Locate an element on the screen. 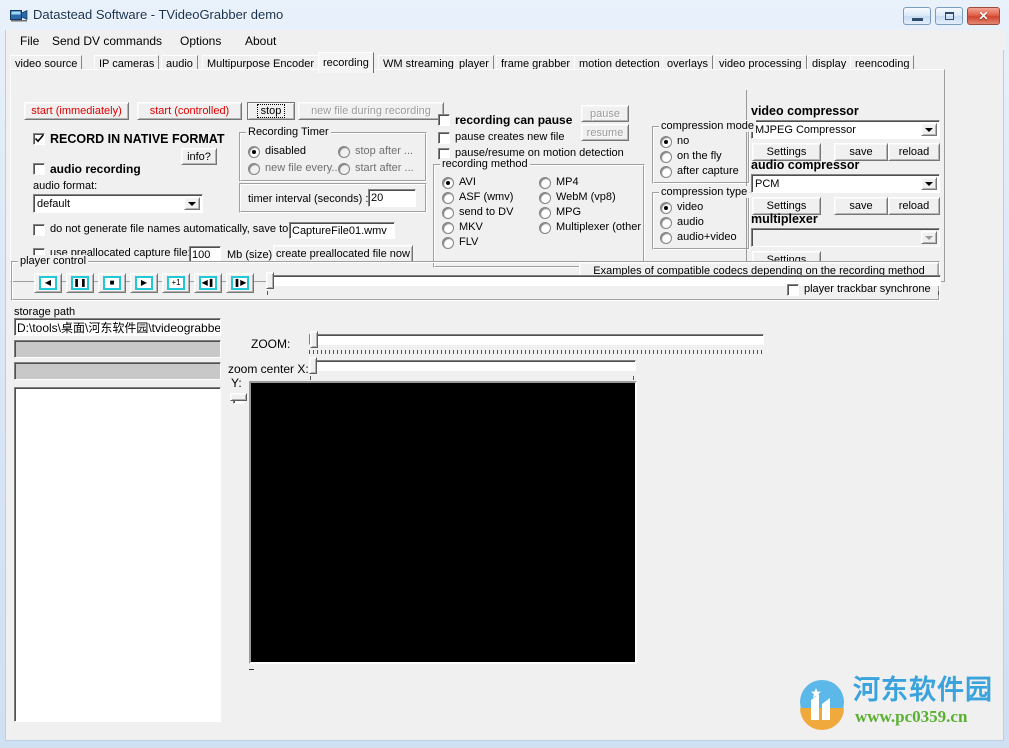  compmode-no-label: no is located at coordinates (683, 141).